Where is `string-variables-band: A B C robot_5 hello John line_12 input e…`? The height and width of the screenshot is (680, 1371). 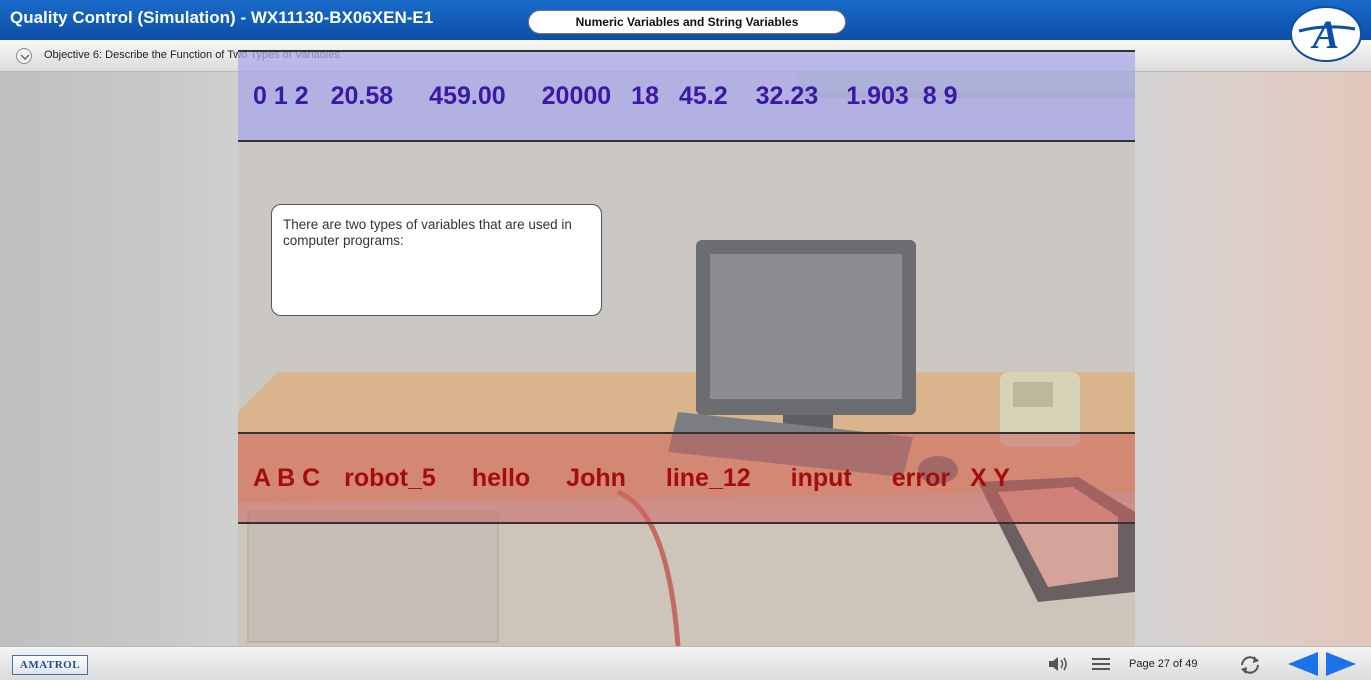
string-variables-band: A B C robot_5 hello John line_12 input e… is located at coordinates (686, 478).